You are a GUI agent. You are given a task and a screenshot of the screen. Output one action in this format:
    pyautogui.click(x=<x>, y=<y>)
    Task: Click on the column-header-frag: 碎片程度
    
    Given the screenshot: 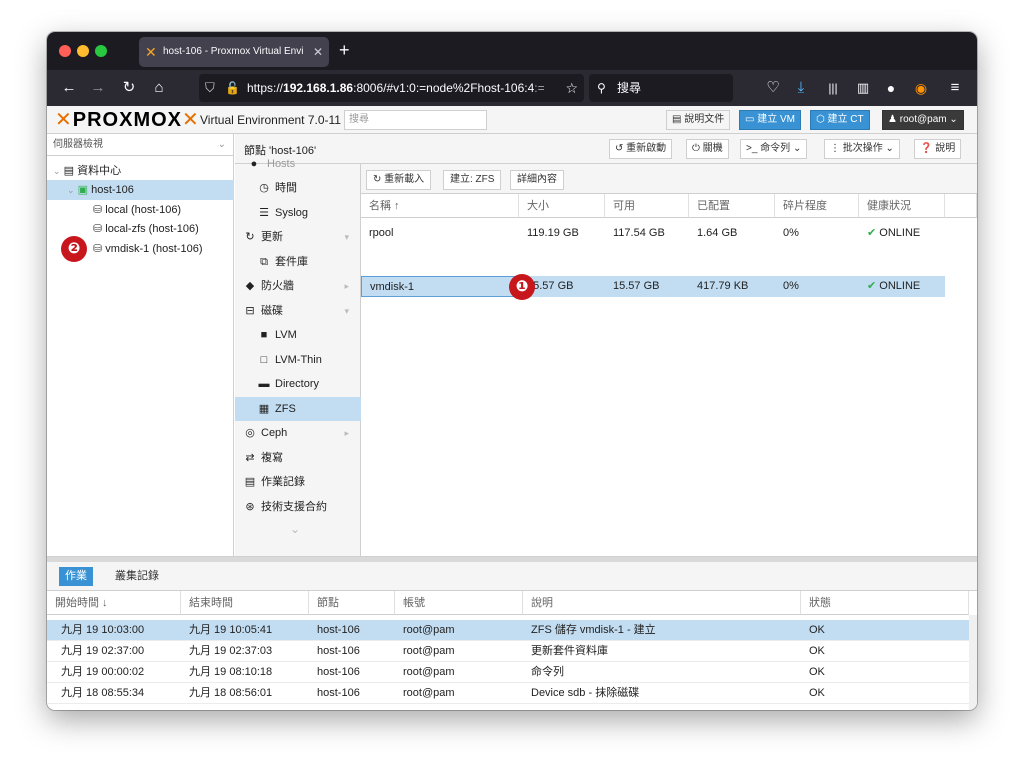 What is the action you would take?
    pyautogui.click(x=817, y=206)
    